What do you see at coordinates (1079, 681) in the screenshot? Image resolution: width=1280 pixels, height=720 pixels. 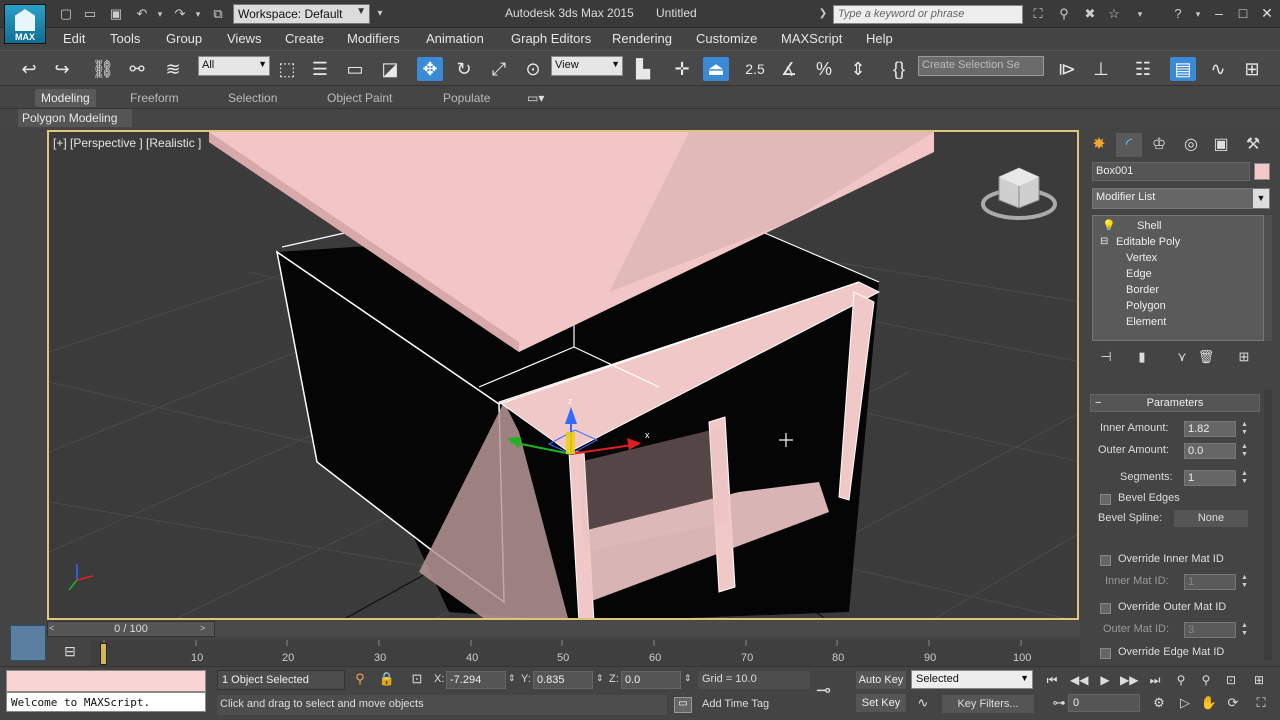 I see `previous-frame-icon: ◀◀` at bounding box center [1079, 681].